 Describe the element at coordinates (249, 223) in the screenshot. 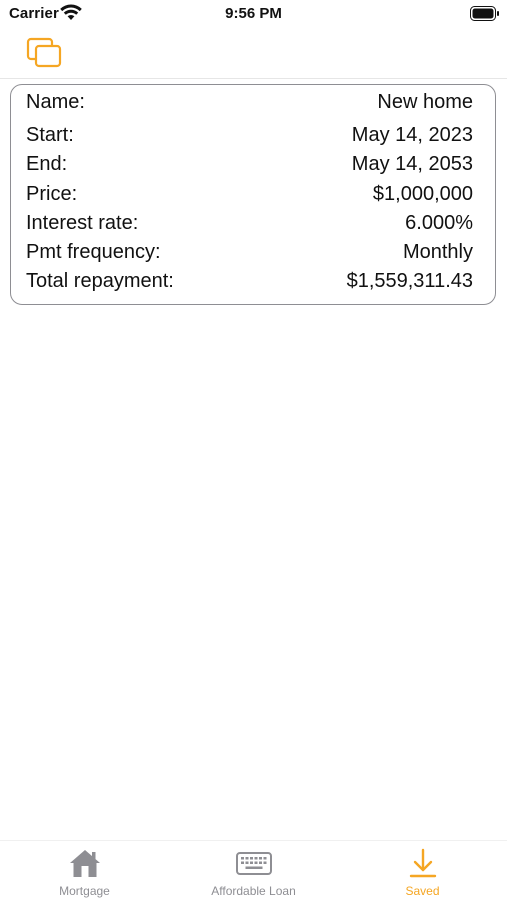

I see `interest-rate-row: Interest rate: 6.000%` at that location.